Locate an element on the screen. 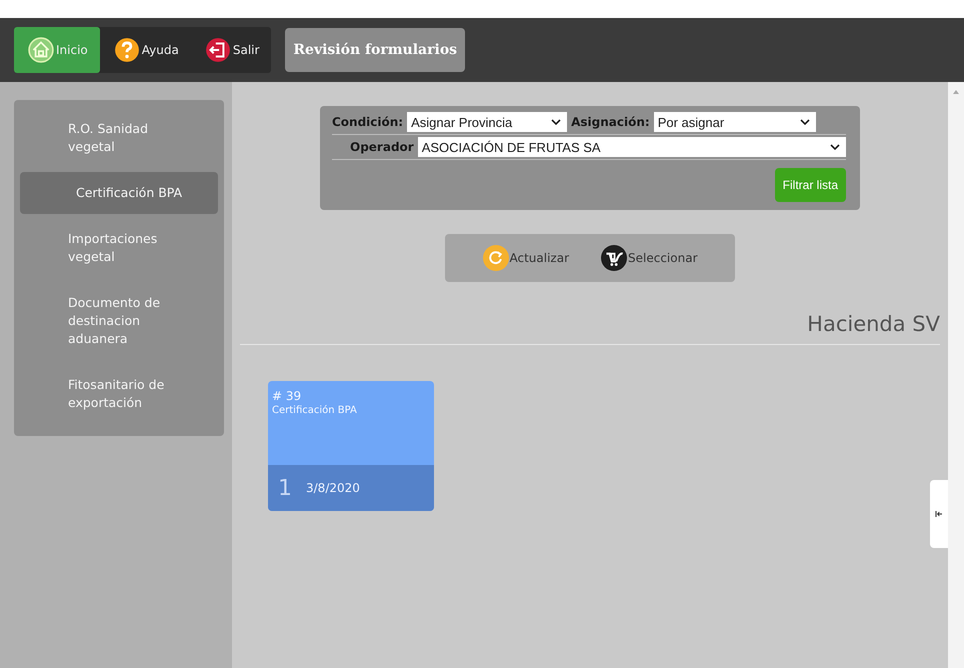 Image resolution: width=964 pixels, height=668 pixels. help-icon is located at coordinates (127, 50).